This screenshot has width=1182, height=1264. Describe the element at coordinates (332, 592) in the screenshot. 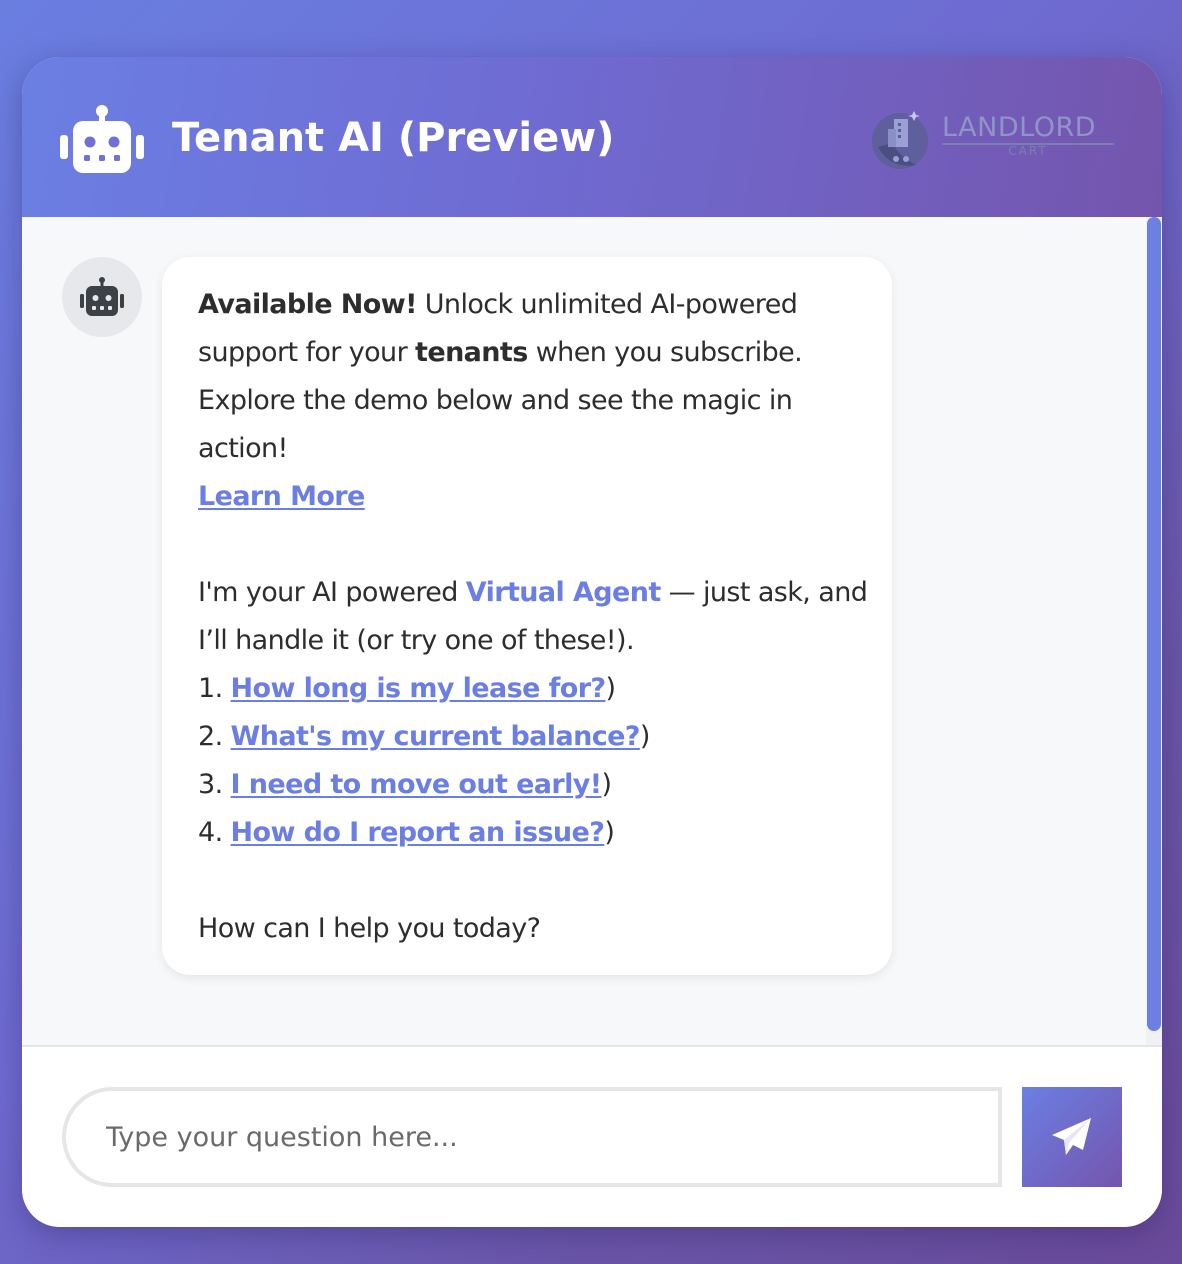

I see `intro-text-1: I'm your AI powered` at that location.